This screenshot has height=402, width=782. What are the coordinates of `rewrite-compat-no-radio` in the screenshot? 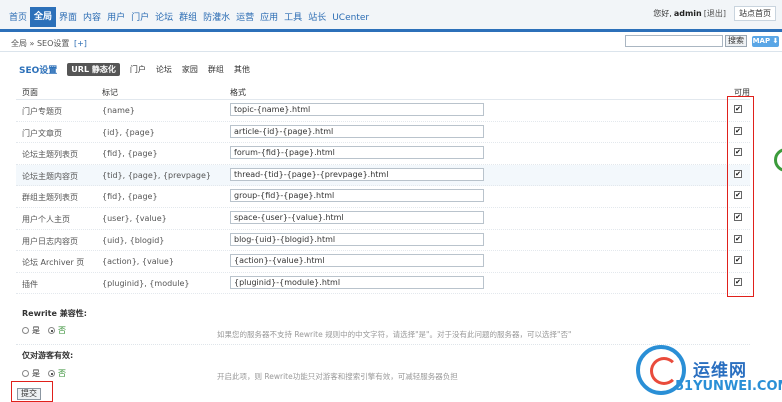 It's located at (51, 330).